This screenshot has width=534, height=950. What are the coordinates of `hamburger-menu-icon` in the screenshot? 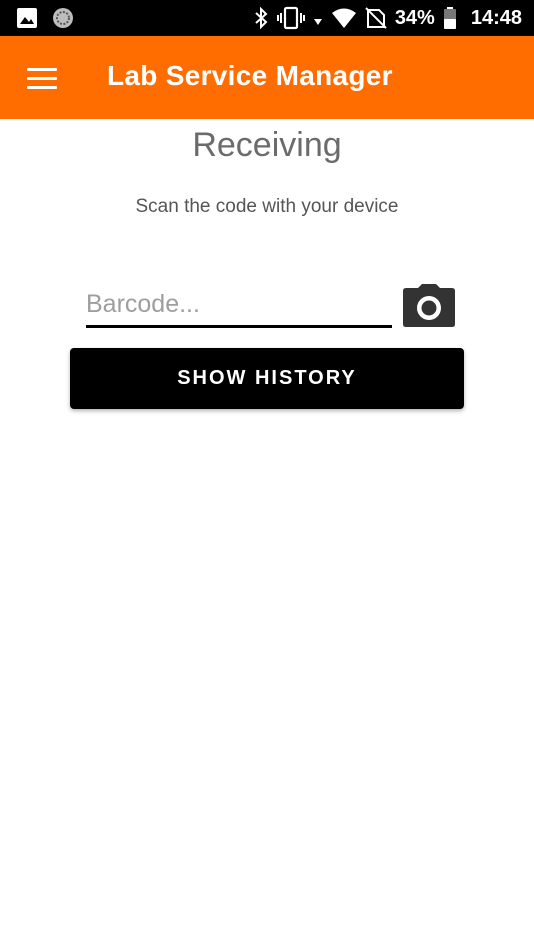 It's located at (42, 78).